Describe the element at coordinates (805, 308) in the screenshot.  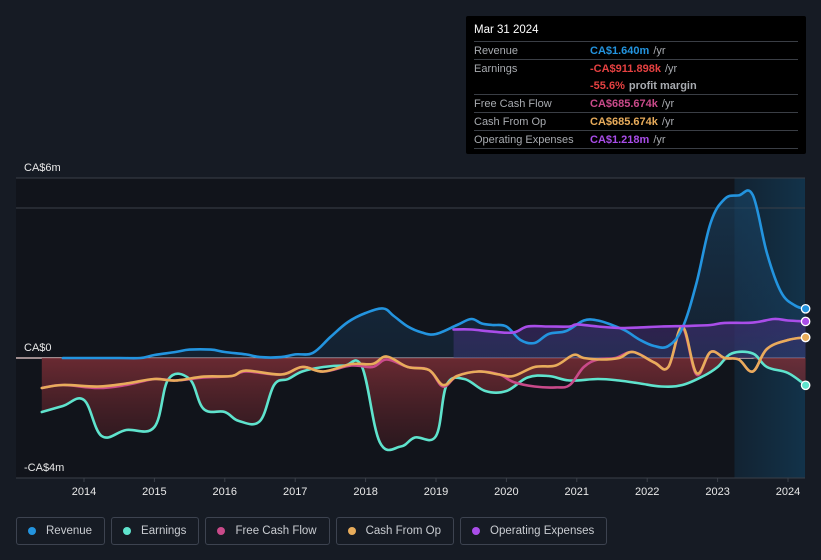
I see `revenue-end-marker` at that location.